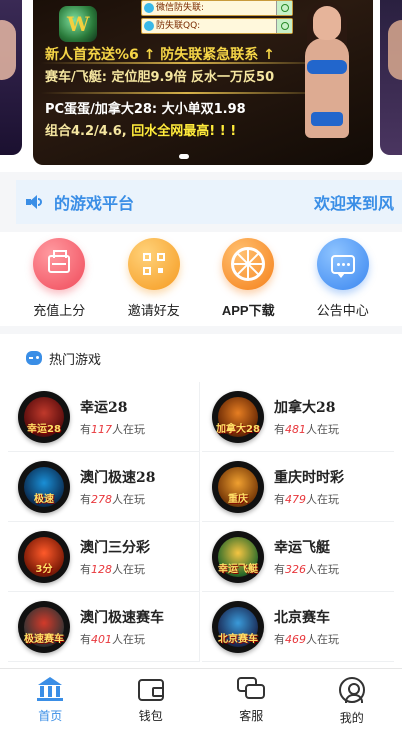 This screenshot has height=730, width=402. Describe the element at coordinates (238, 626) in the screenshot. I see `game-logo: 北京赛车` at that location.